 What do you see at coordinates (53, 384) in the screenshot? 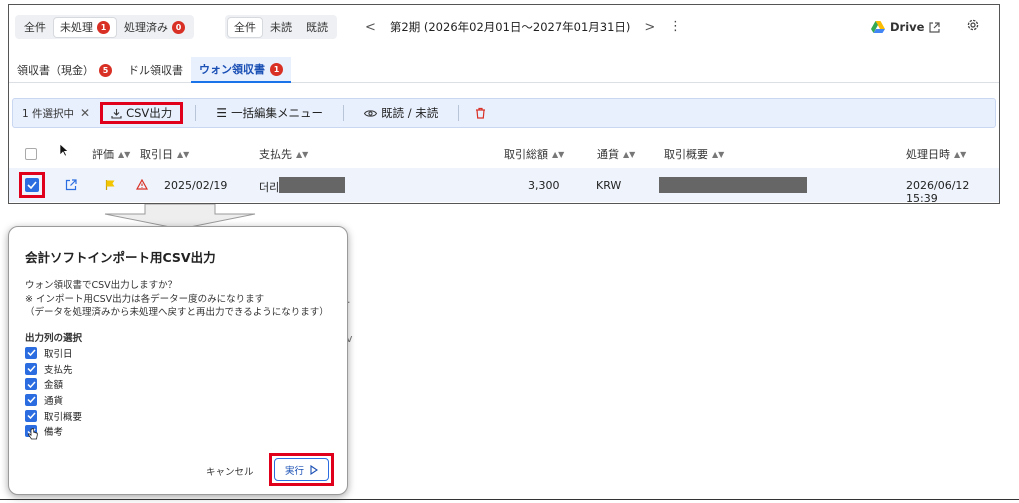
I see `column-option-amount: 金額` at bounding box center [53, 384].